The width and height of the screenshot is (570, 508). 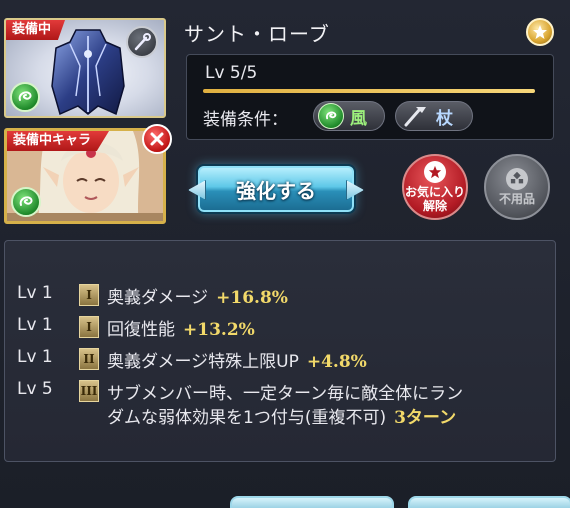 What do you see at coordinates (203, 362) in the screenshot?
I see `skill-description: 奥義ダメージ特殊上限UP` at bounding box center [203, 362].